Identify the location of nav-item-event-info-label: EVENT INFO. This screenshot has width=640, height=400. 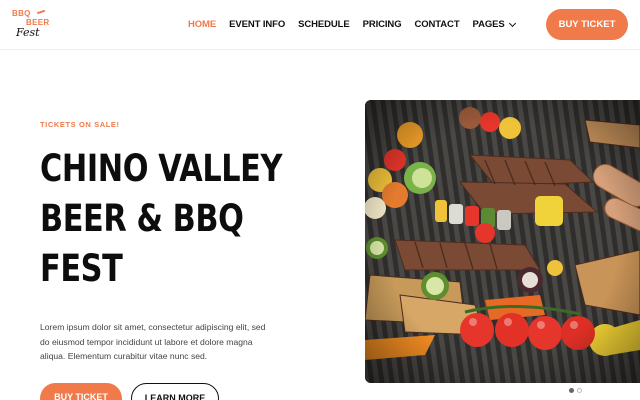
(257, 24).